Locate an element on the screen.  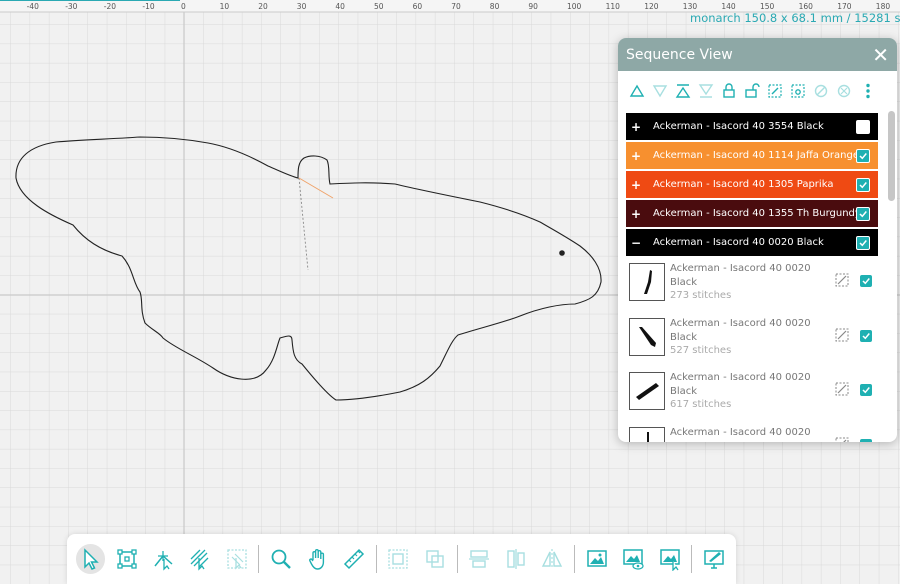
ruler-tick-label: 40 is located at coordinates (340, 6).